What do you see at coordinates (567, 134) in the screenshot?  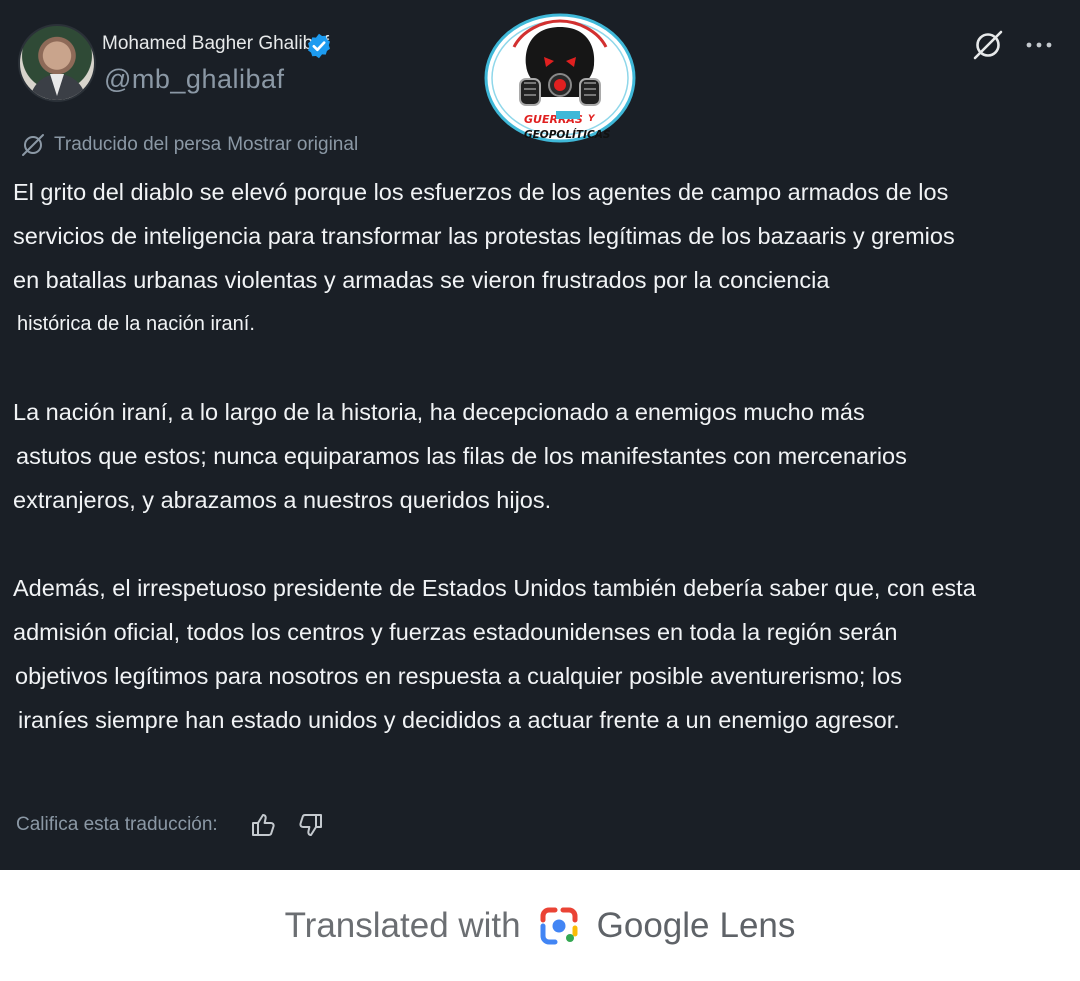 I see `logo-text-line3: GEOPOLÍTICAS` at bounding box center [567, 134].